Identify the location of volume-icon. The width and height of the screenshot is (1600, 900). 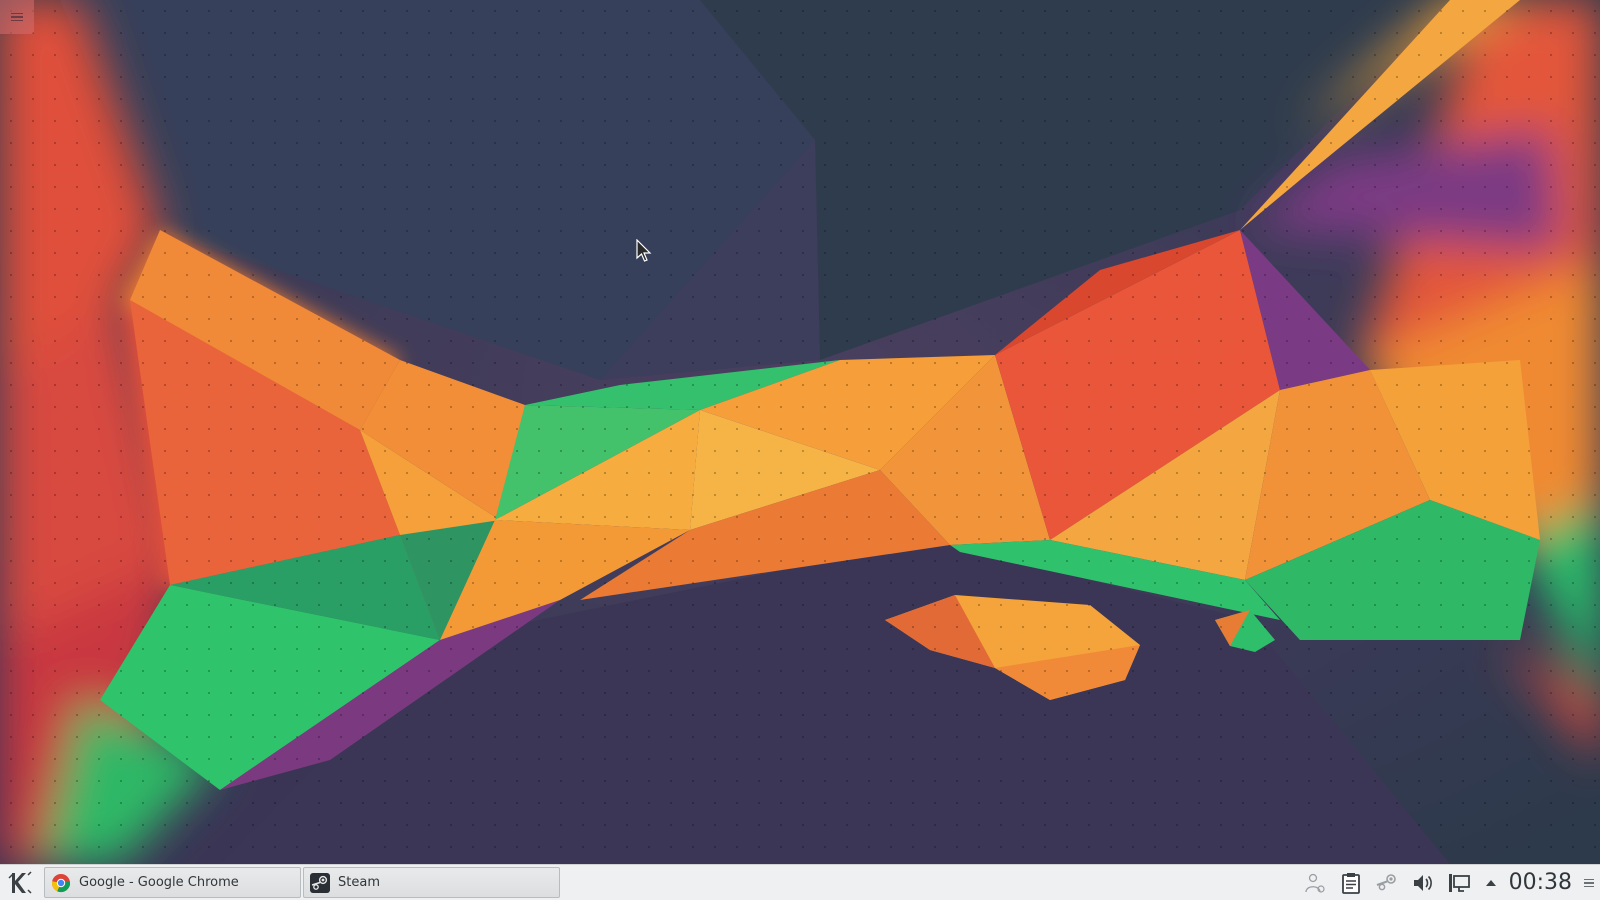
(1422, 882).